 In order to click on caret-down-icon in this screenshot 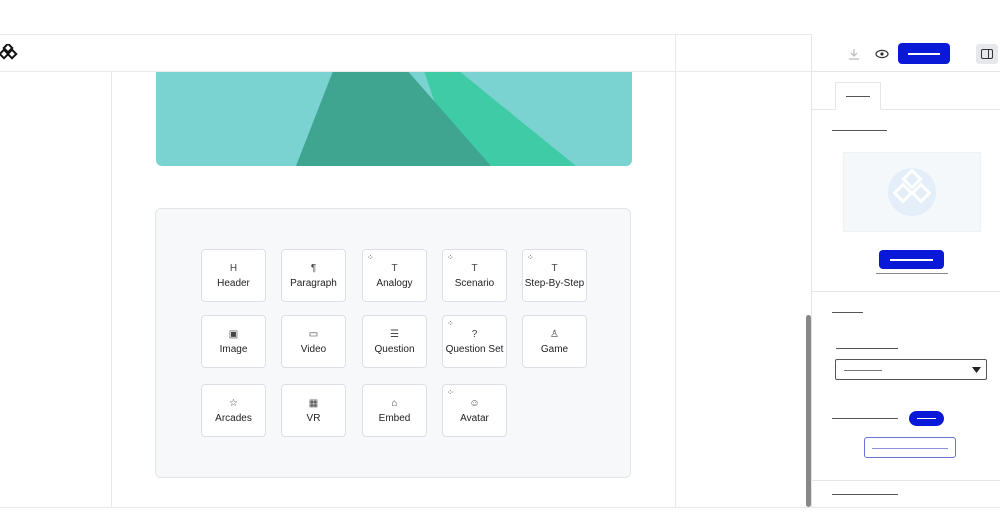, I will do `click(976, 370)`.